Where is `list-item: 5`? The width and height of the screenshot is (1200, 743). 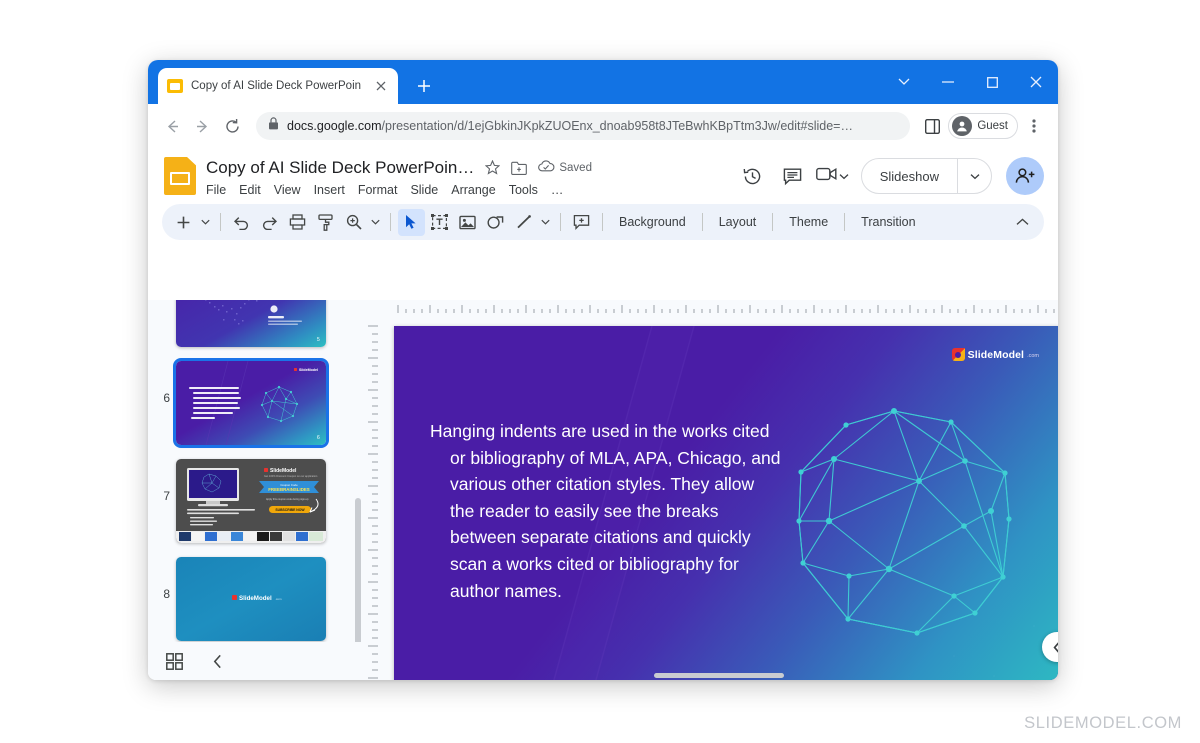 list-item: 5 is located at coordinates (256, 327).